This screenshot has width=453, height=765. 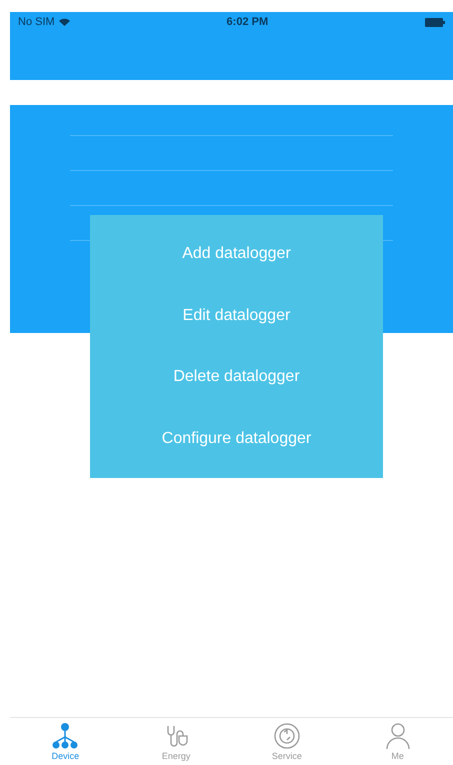 What do you see at coordinates (64, 22) in the screenshot?
I see `wifi-icon` at bounding box center [64, 22].